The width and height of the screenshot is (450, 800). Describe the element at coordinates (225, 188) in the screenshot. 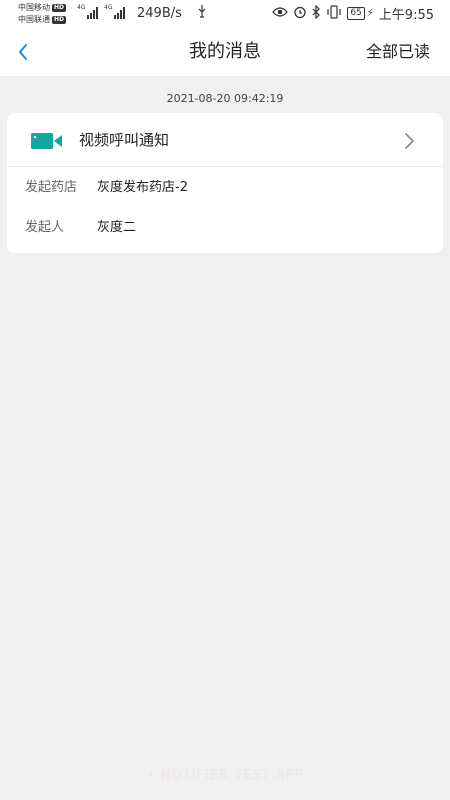

I see `message-field-pharmacy: 发起药店 灰度发布药店-2` at that location.